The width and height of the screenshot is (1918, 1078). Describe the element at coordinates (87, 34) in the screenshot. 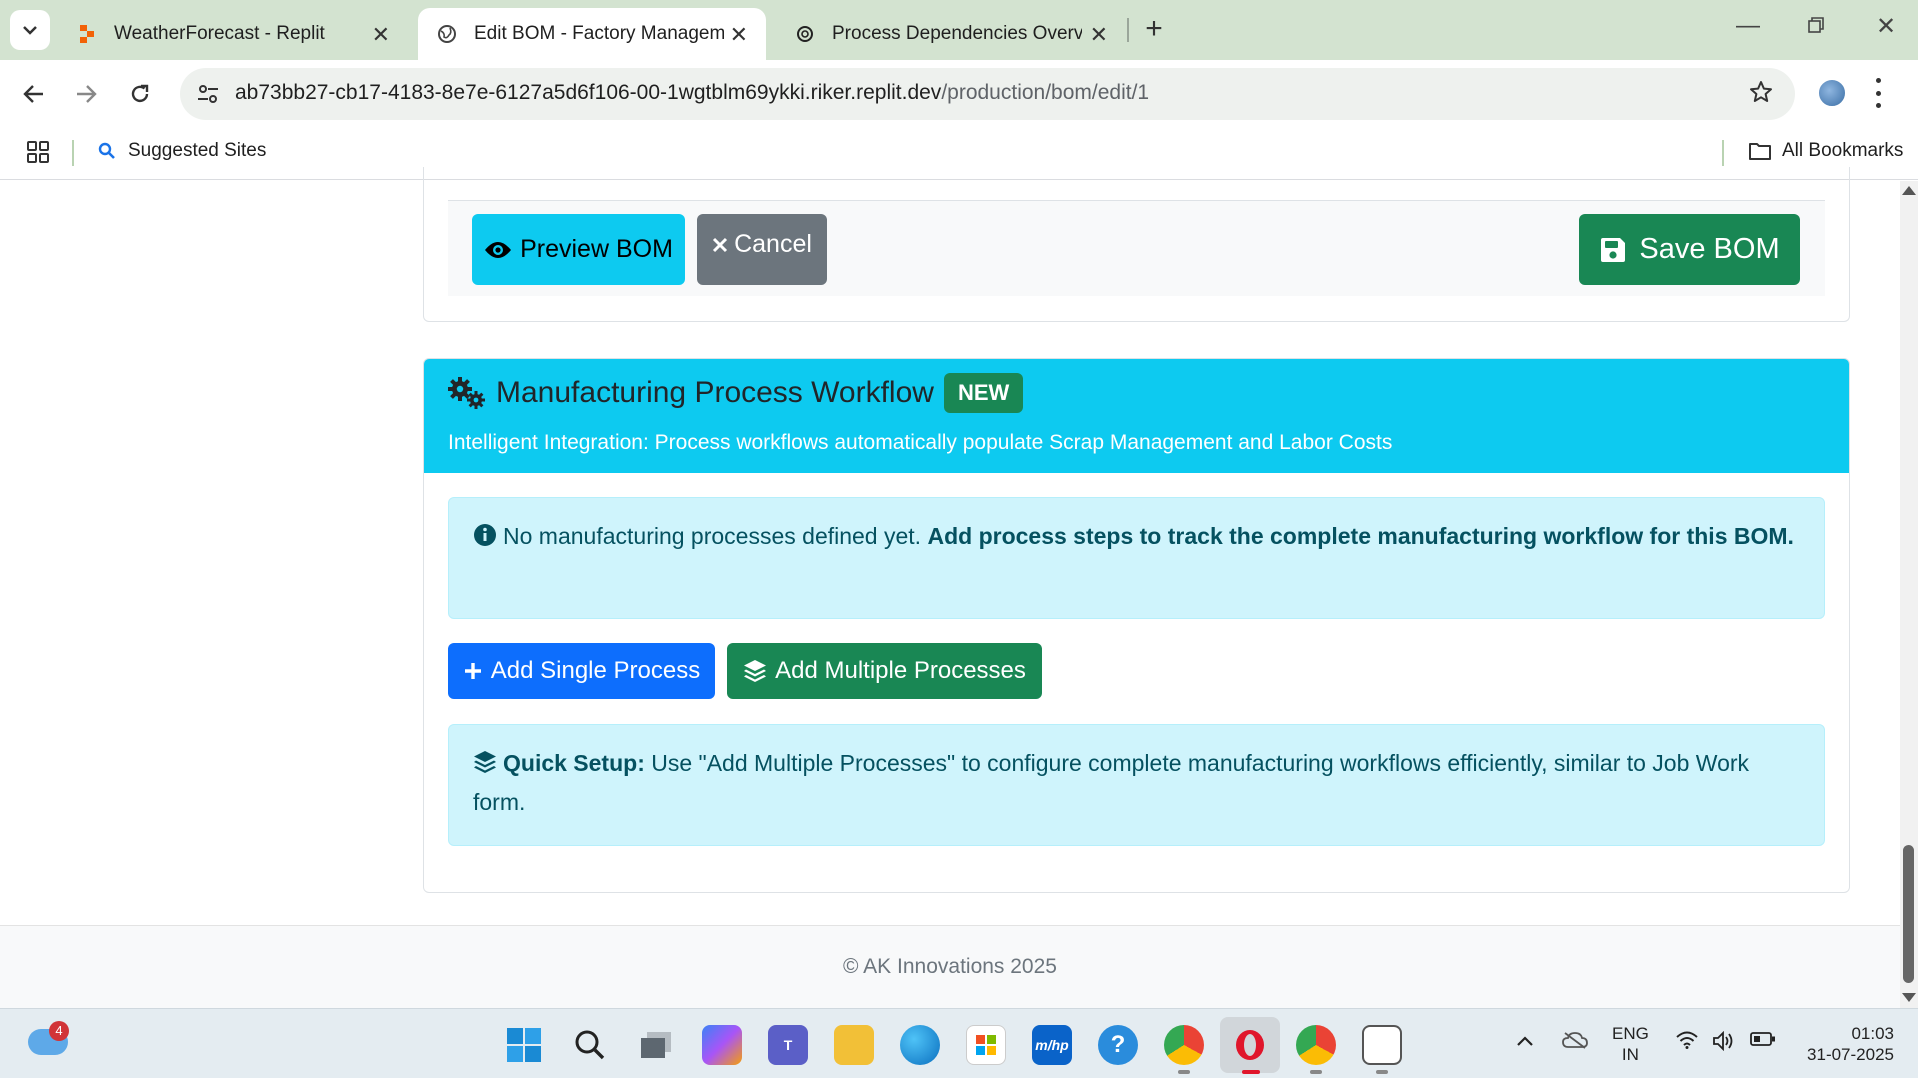

I see `replit-icon` at that location.